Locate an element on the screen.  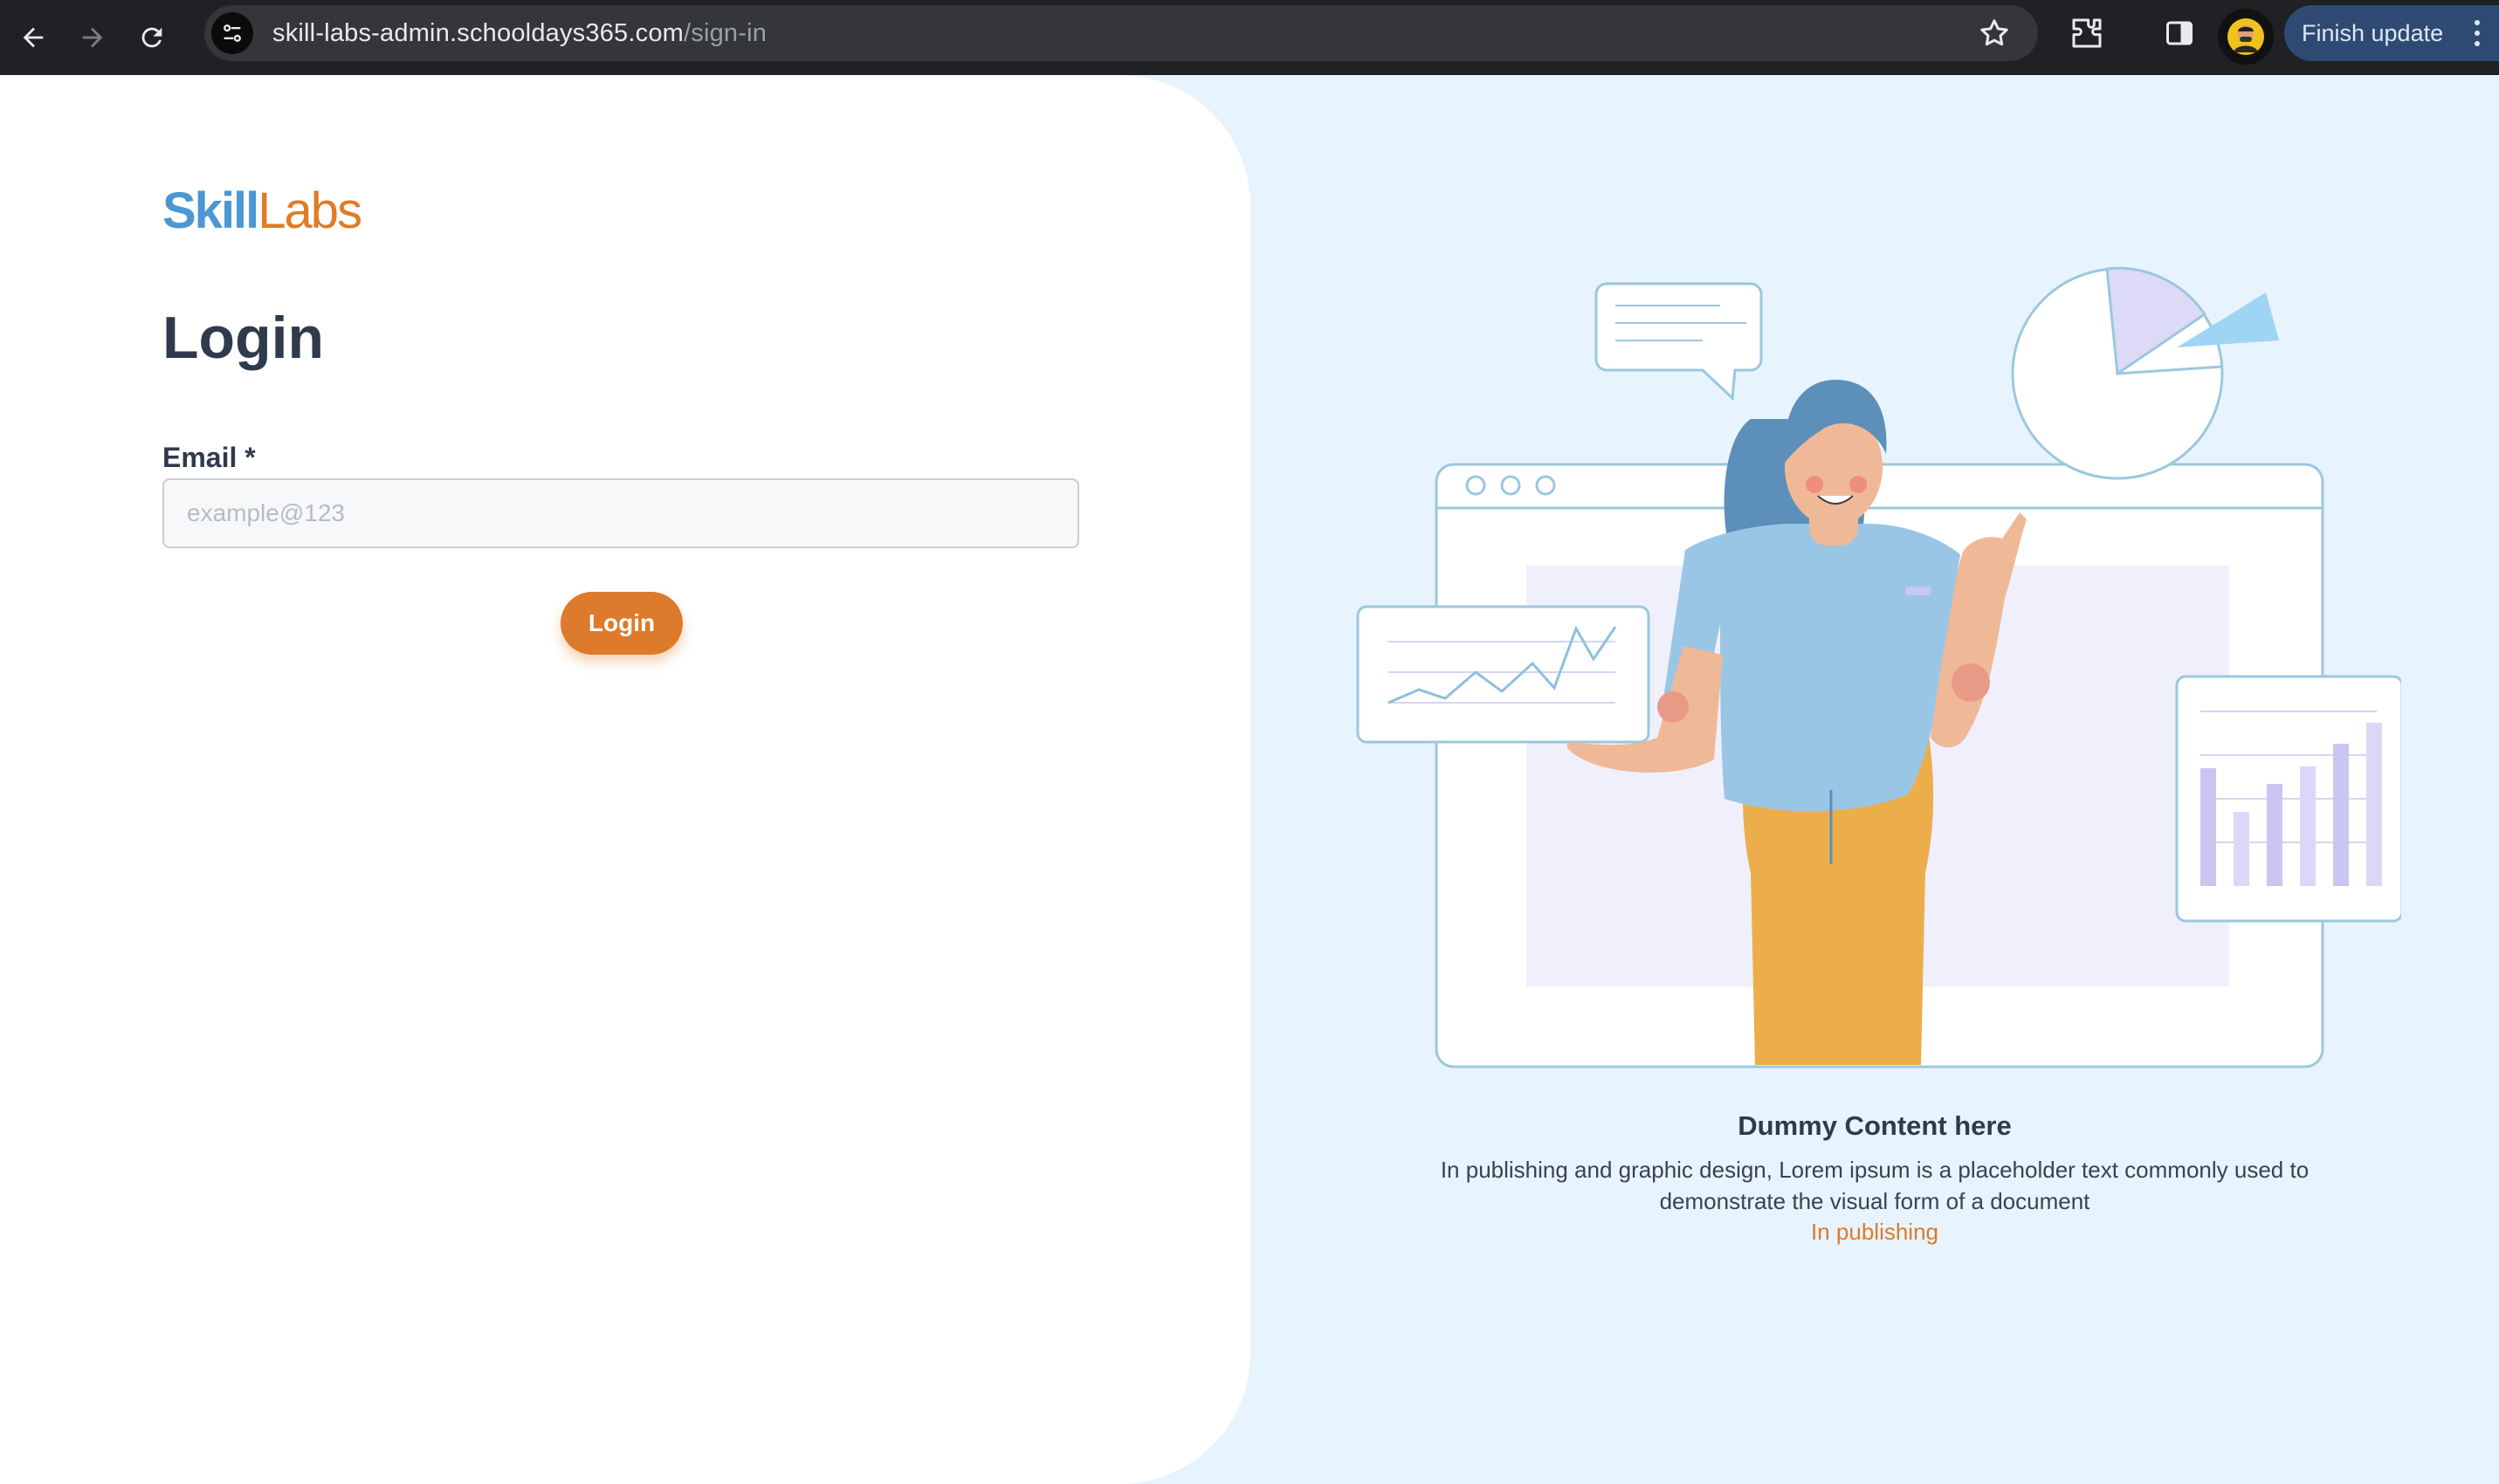
site-info-button is located at coordinates (232, 33).